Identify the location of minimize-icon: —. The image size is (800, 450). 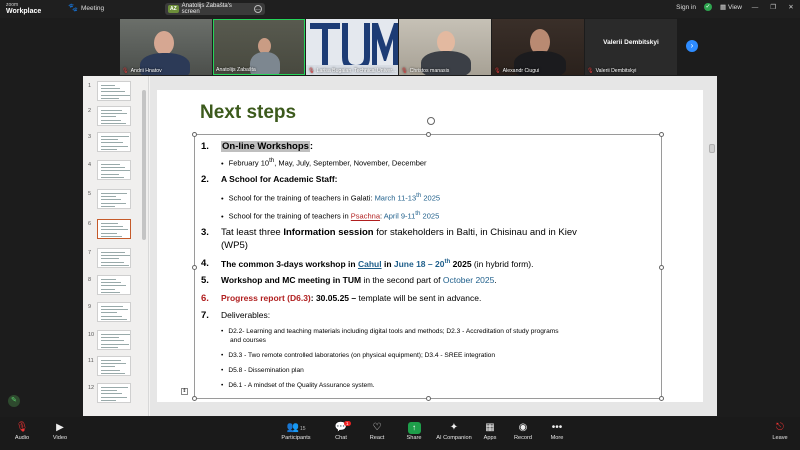
(755, 7).